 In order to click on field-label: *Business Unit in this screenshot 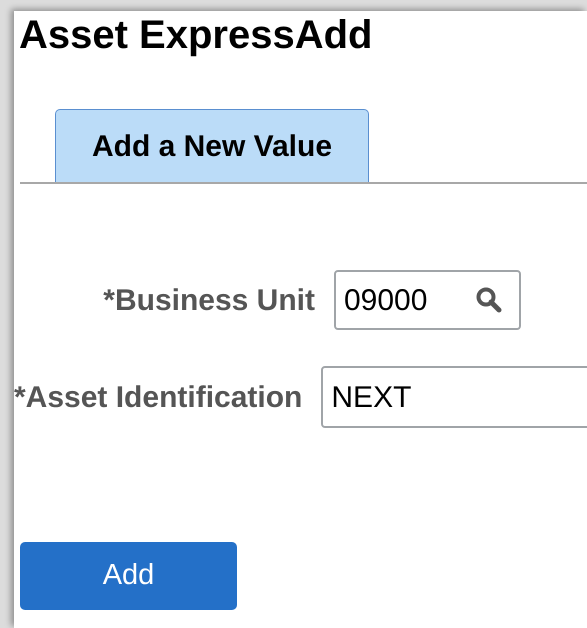, I will do `click(209, 300)`.